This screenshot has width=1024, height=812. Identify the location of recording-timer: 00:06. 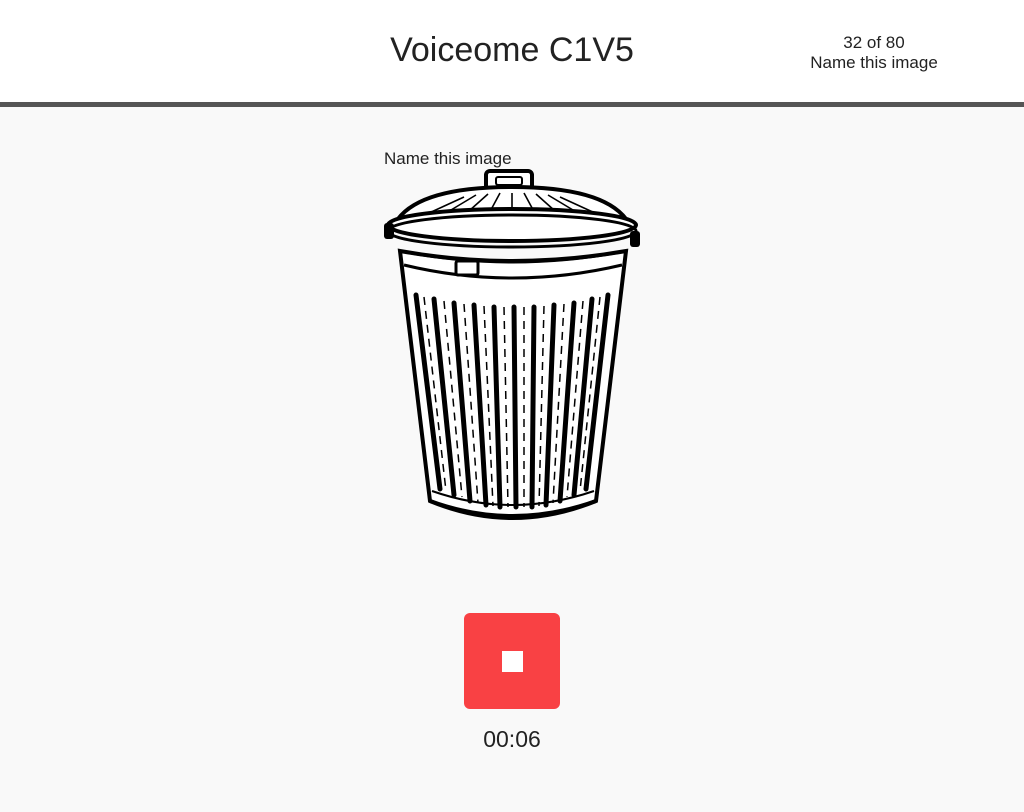
(512, 739).